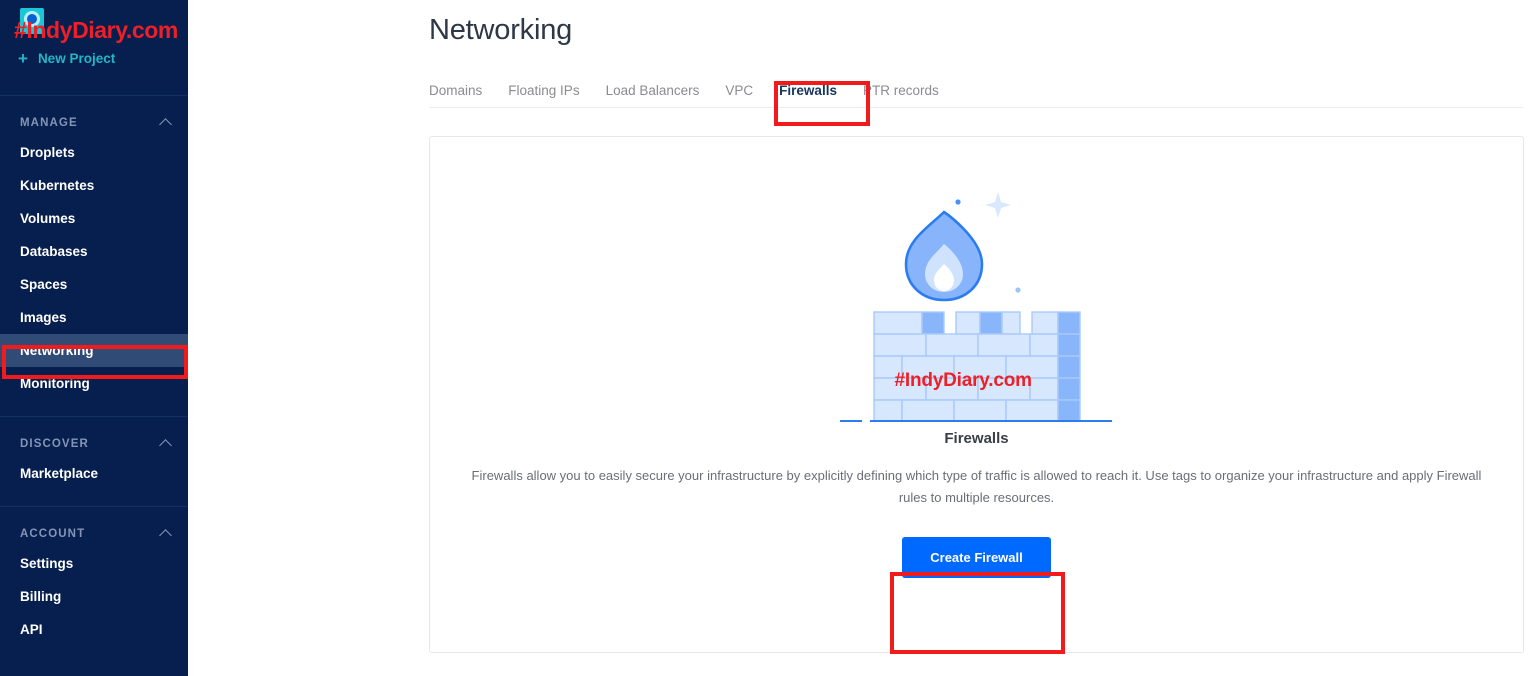 The width and height of the screenshot is (1536, 676). I want to click on sidebar-item-api: API, so click(94, 629).